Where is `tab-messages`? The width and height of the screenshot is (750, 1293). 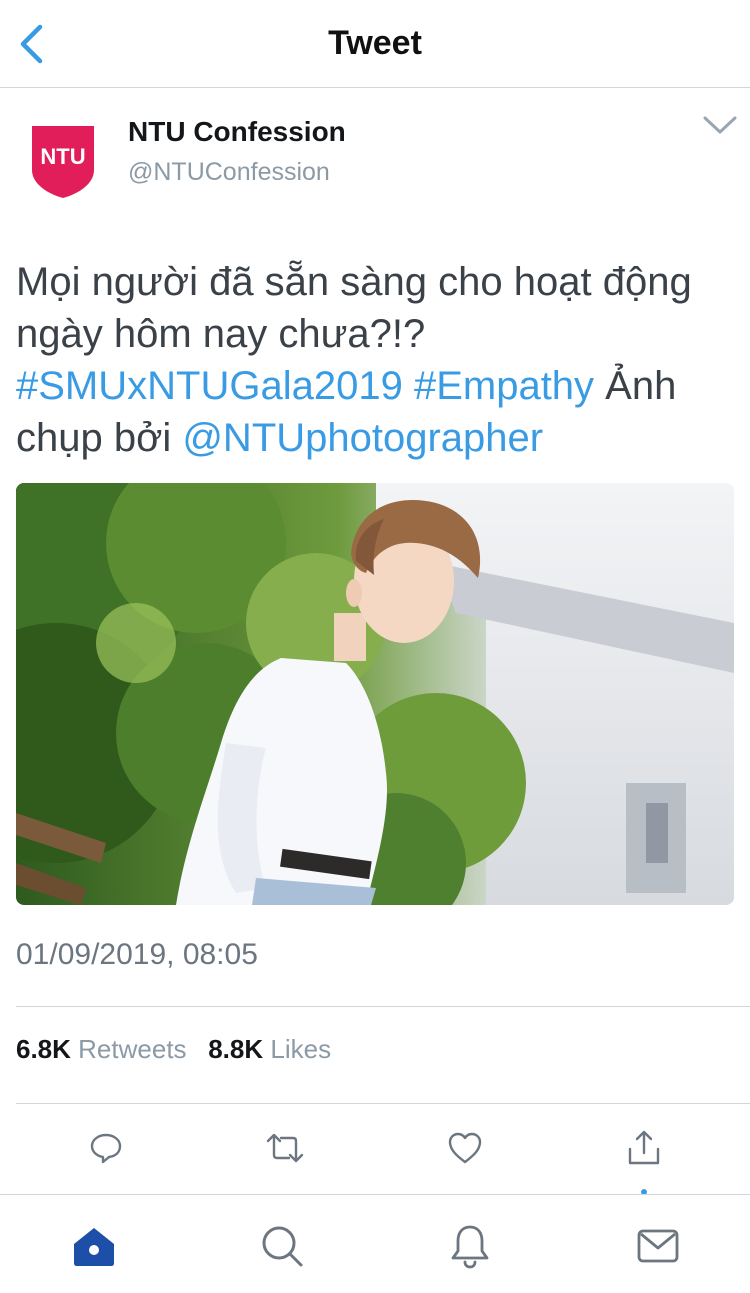 tab-messages is located at coordinates (658, 1246).